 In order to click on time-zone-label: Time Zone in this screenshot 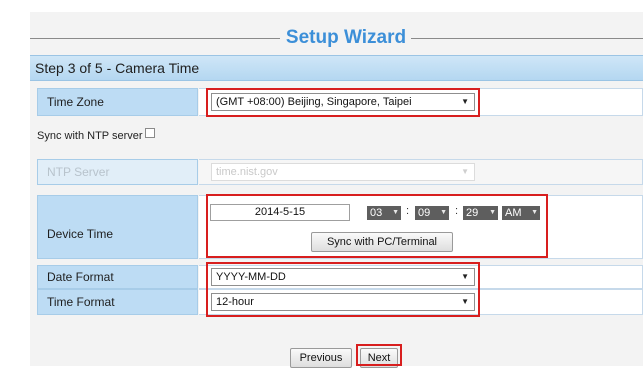, I will do `click(117, 102)`.